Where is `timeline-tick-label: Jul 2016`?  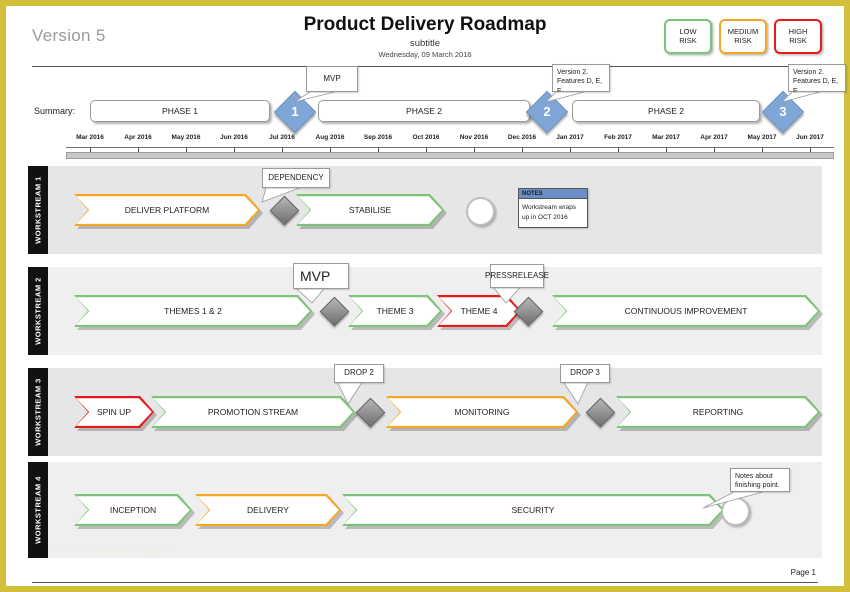 timeline-tick-label: Jul 2016 is located at coordinates (282, 137).